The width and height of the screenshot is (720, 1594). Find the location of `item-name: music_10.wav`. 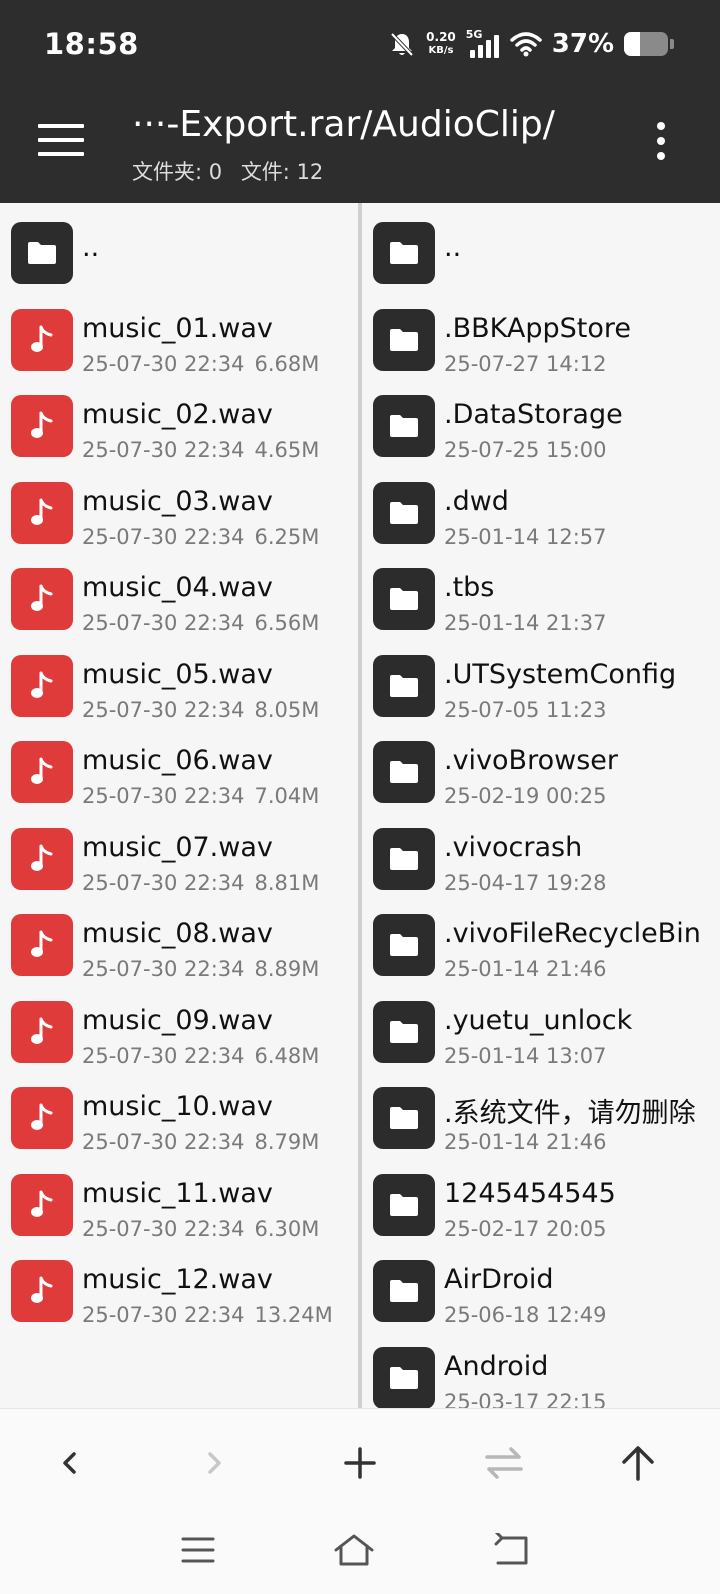

item-name: music_10.wav is located at coordinates (177, 1106).